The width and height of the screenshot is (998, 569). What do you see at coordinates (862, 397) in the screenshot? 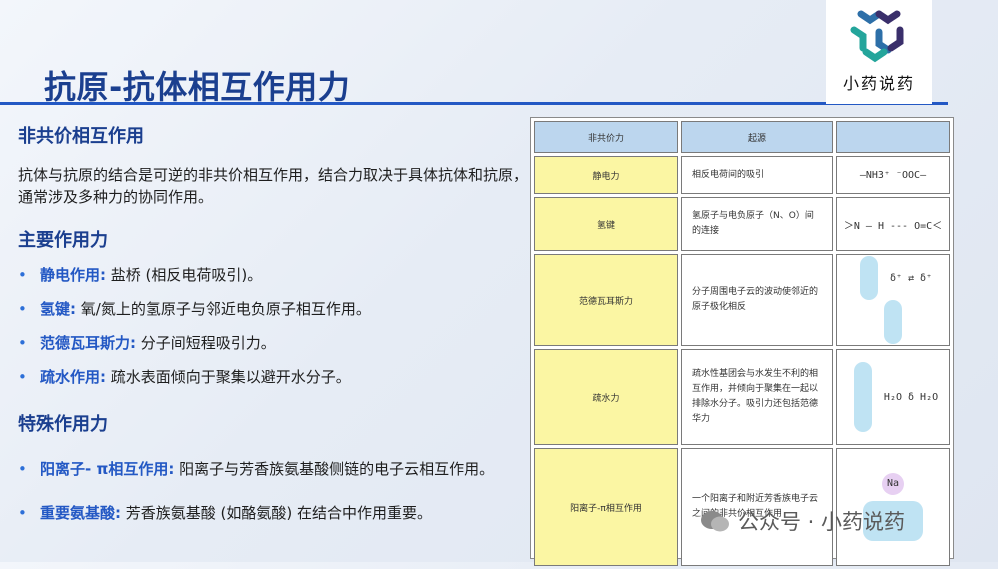
I see `hydrophobic-cluster-icon` at bounding box center [862, 397].